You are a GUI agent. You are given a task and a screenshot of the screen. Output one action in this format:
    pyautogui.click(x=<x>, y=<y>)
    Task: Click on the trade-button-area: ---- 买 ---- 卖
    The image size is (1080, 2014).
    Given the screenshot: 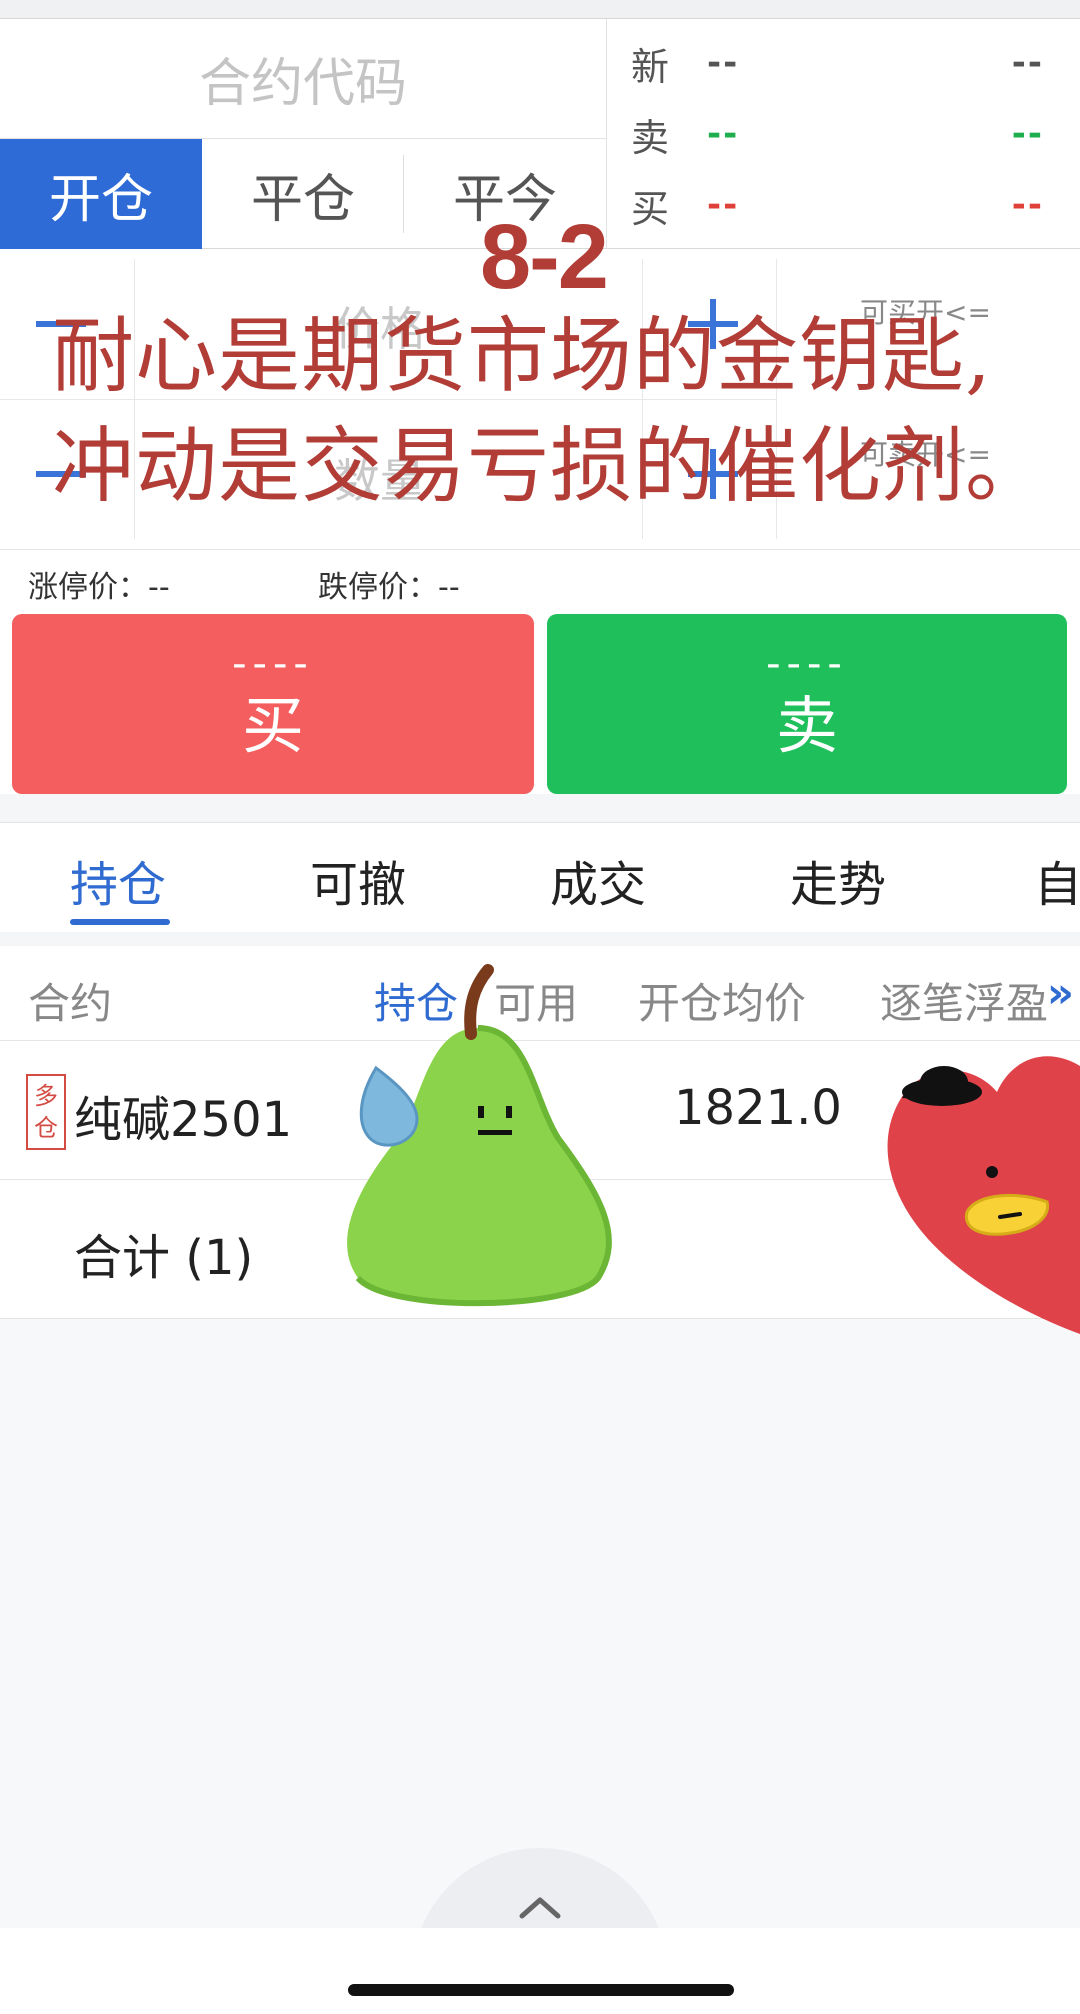 What is the action you would take?
    pyautogui.click(x=540, y=702)
    